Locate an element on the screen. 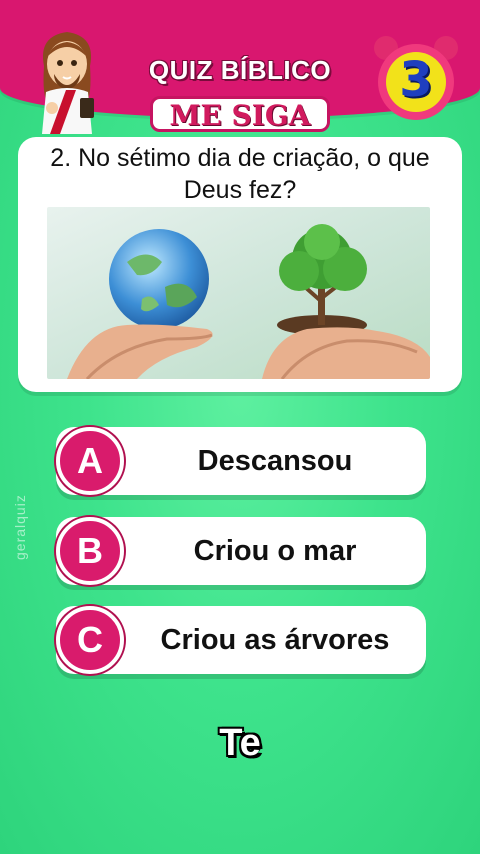 This screenshot has height=854, width=480. option-label: Criou o mar is located at coordinates (275, 551).